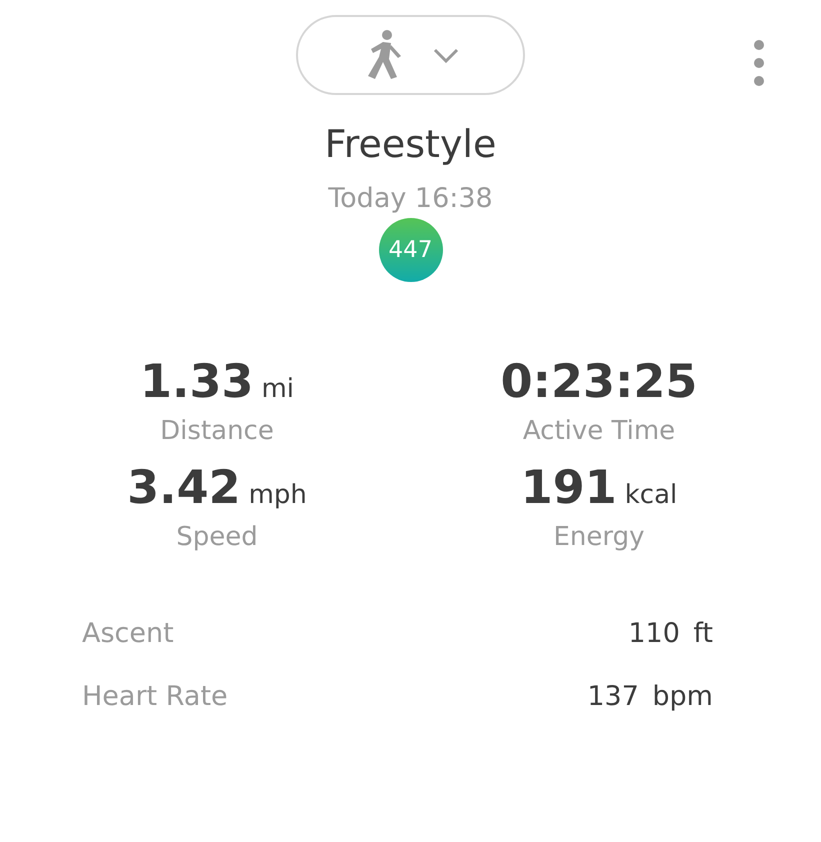  Describe the element at coordinates (217, 537) in the screenshot. I see `stat-label: Speed` at that location.